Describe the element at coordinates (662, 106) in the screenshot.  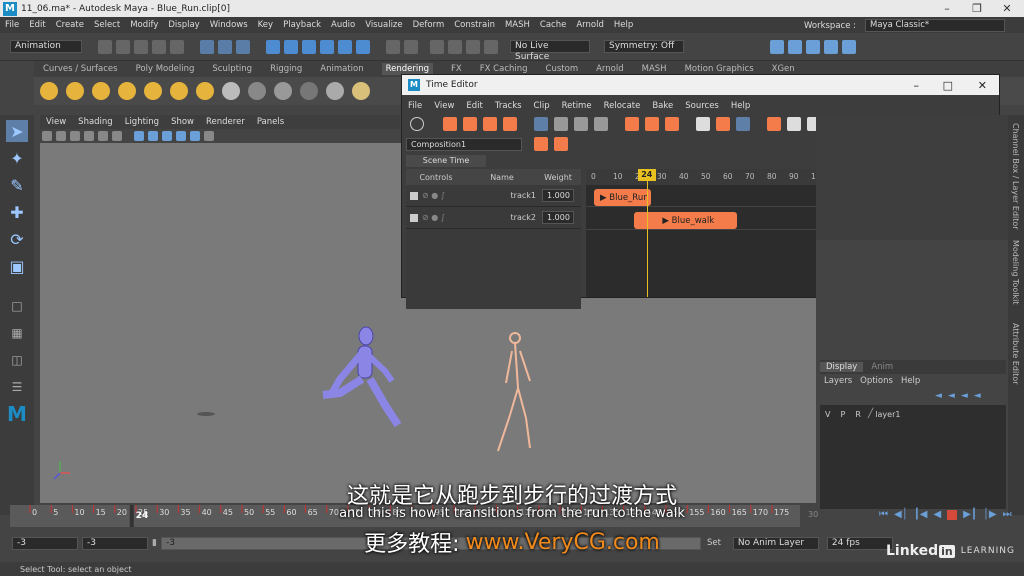
I see `te-menu-bake: Bake` at that location.